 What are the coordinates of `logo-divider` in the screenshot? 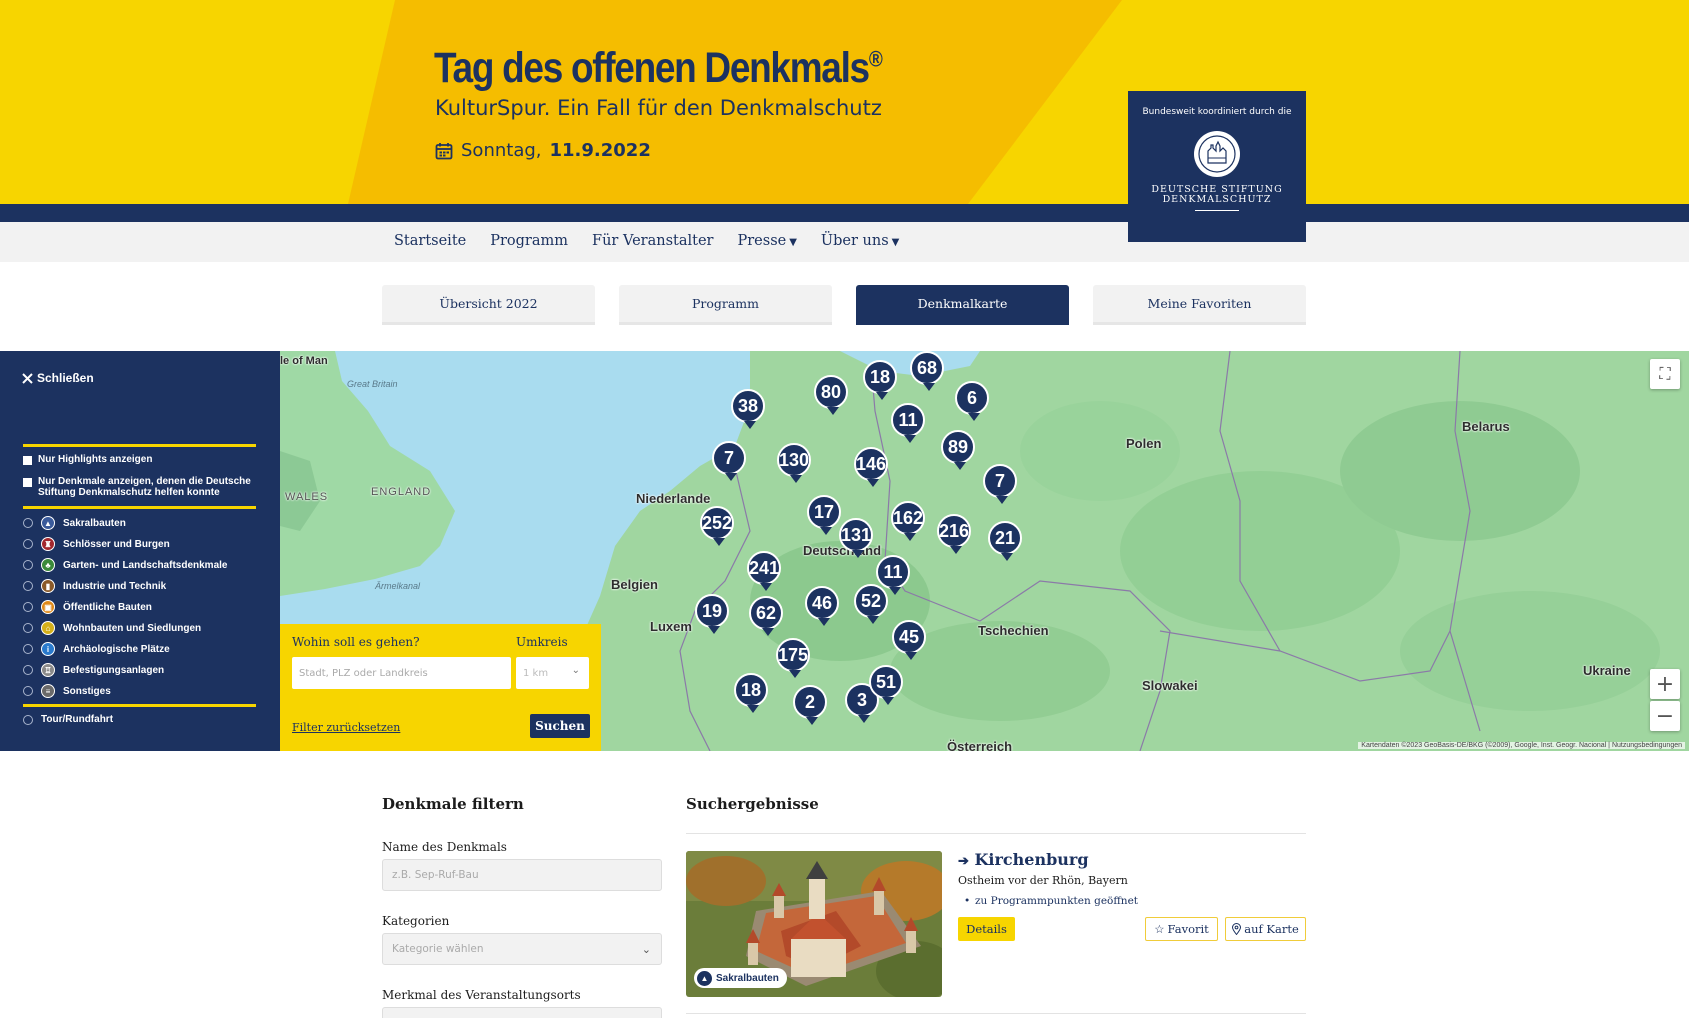 It's located at (1217, 210).